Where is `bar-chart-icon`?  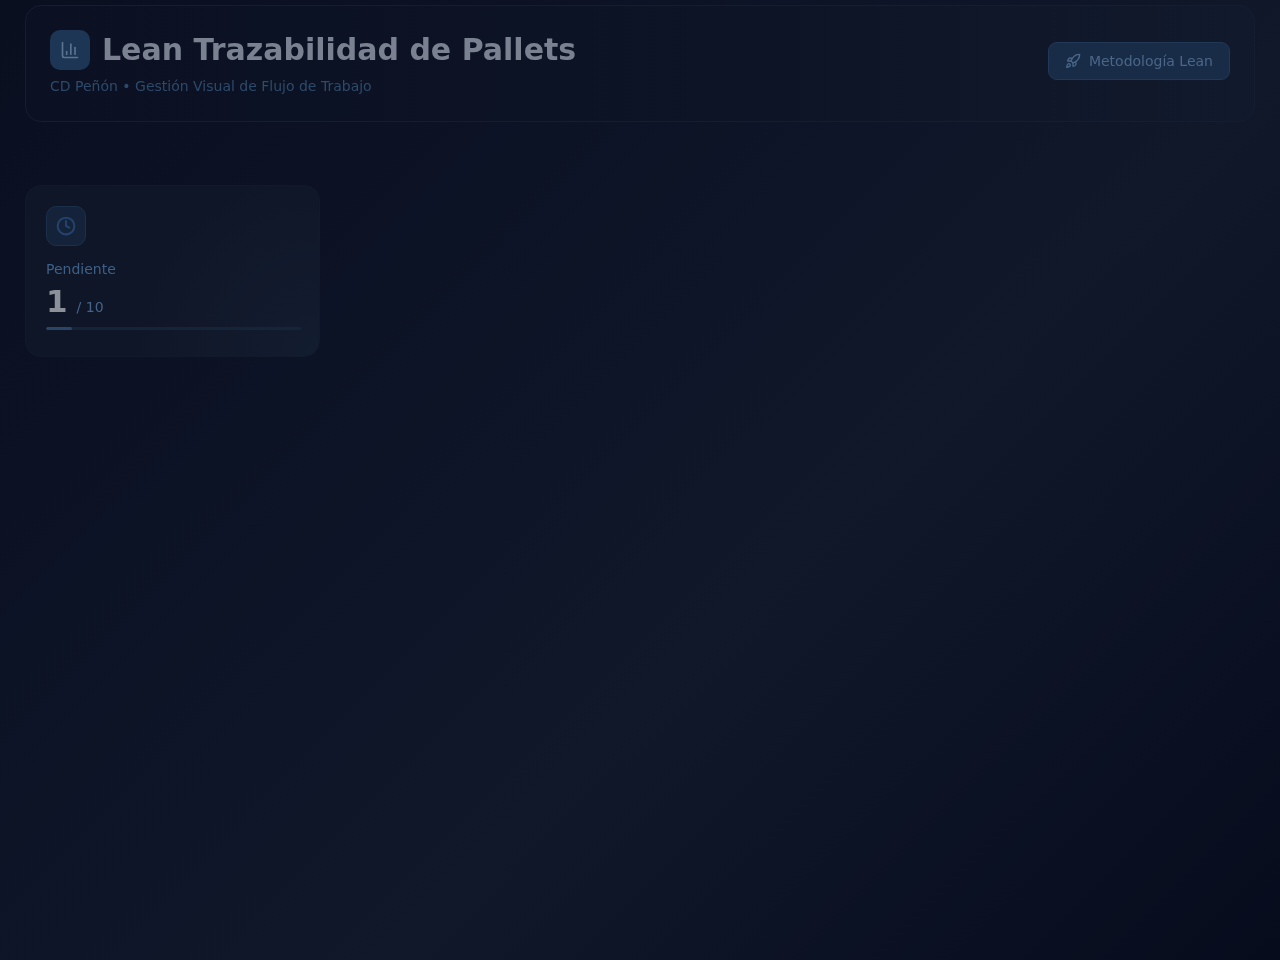 bar-chart-icon is located at coordinates (70, 49).